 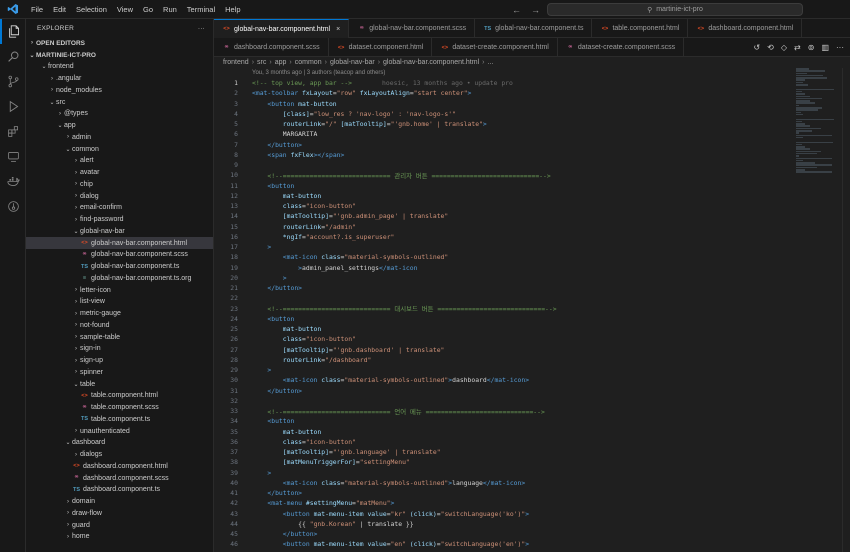 What do you see at coordinates (119, 67) in the screenshot?
I see `tree-folder: ⌄ frontend` at bounding box center [119, 67].